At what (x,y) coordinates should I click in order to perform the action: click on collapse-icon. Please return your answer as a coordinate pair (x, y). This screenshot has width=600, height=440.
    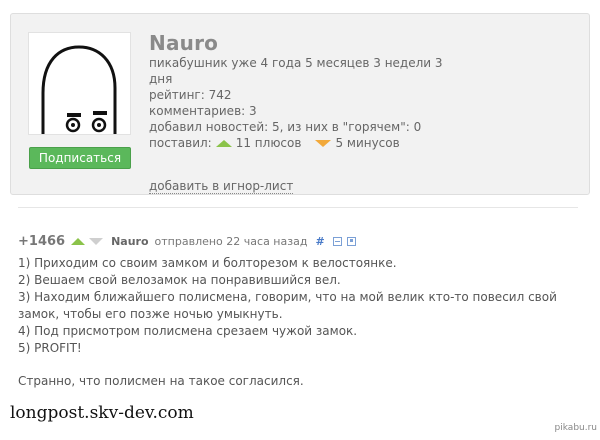
    Looking at the image, I should click on (337, 241).